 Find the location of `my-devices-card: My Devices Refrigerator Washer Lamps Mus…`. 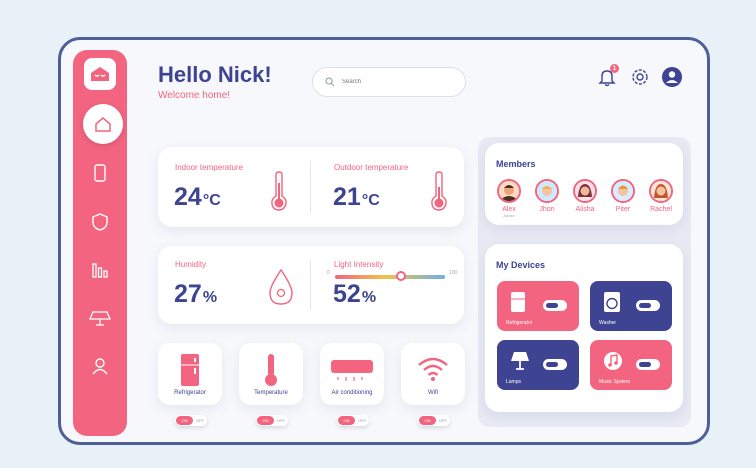

my-devices-card: My Devices Refrigerator Washer Lamps Mus… is located at coordinates (584, 328).